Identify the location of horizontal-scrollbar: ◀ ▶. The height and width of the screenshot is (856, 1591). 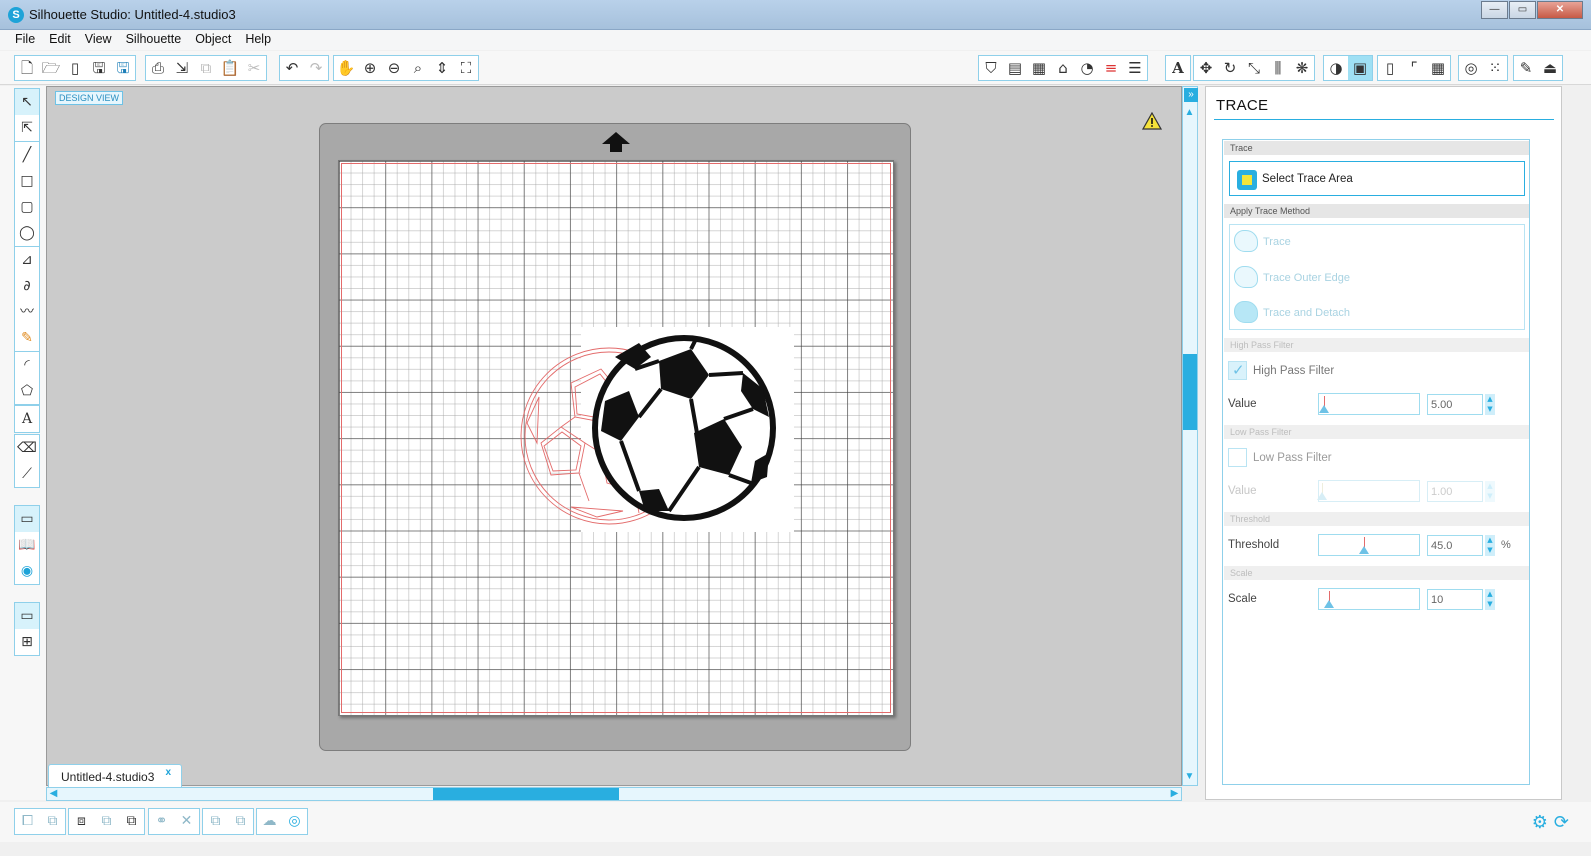
(614, 794).